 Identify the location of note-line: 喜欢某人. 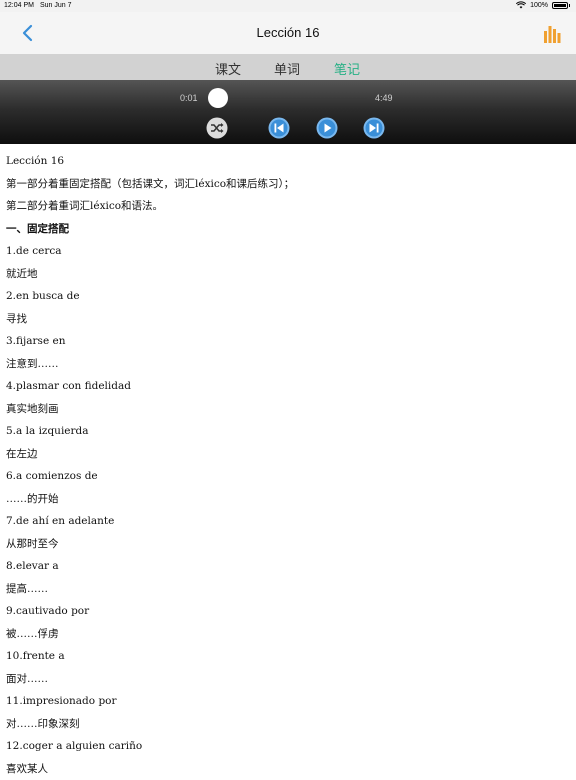
(291, 769).